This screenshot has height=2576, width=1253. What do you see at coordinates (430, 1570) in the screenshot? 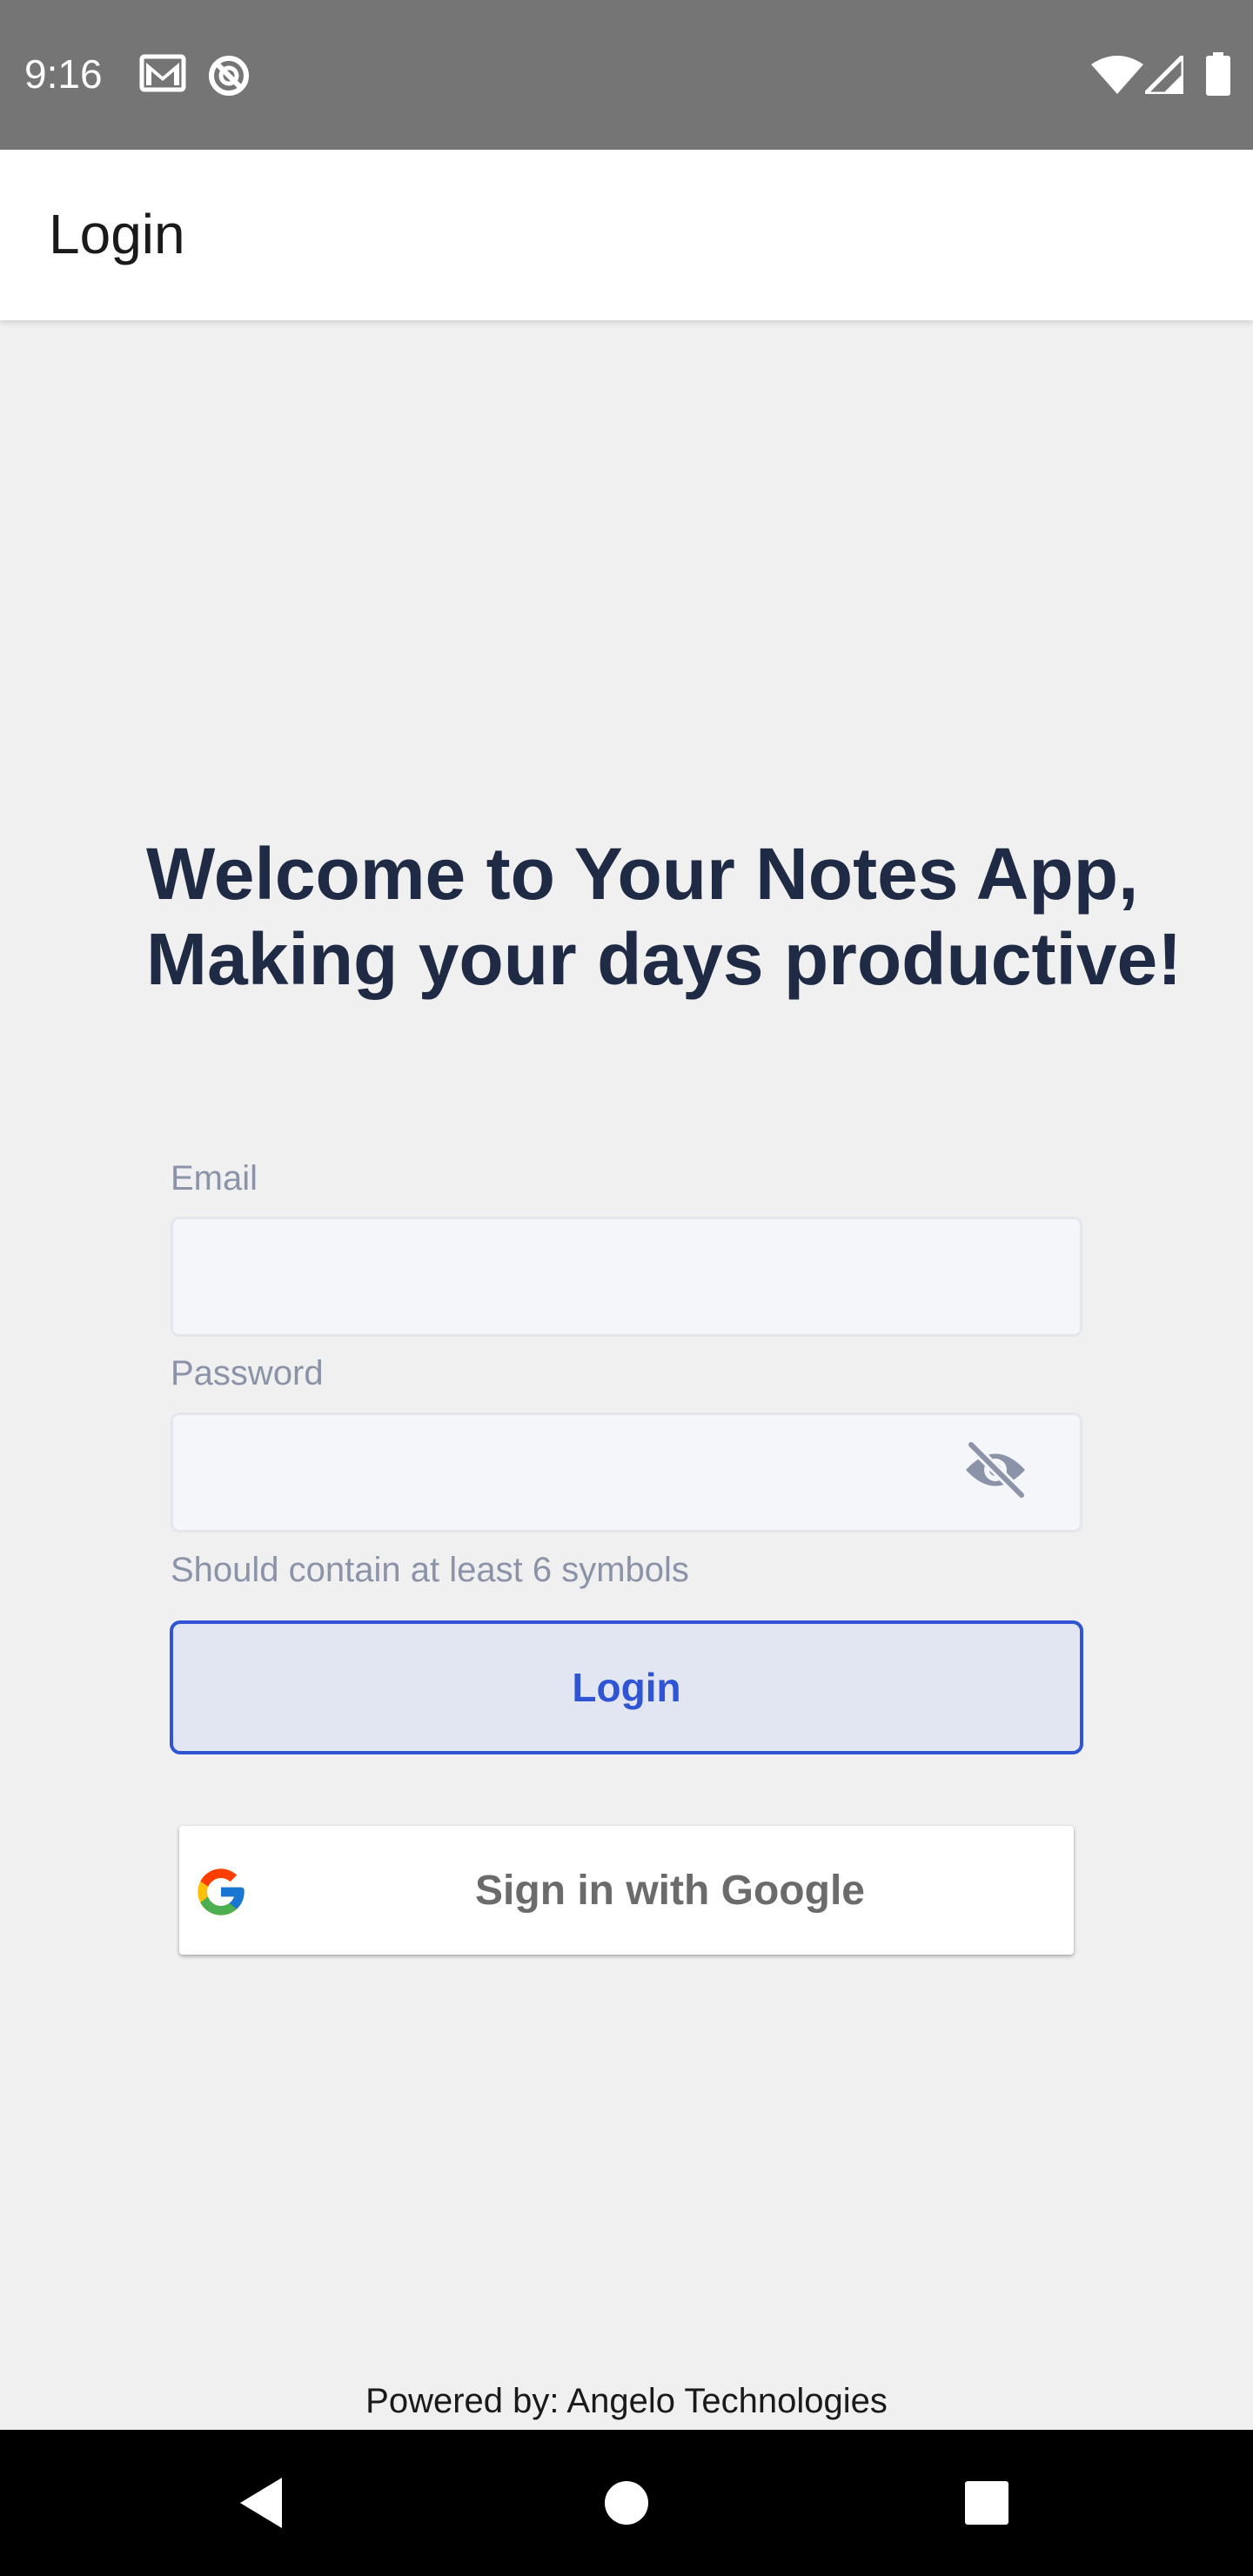
I see `password-hint: Should contain at least 6 symbols` at bounding box center [430, 1570].